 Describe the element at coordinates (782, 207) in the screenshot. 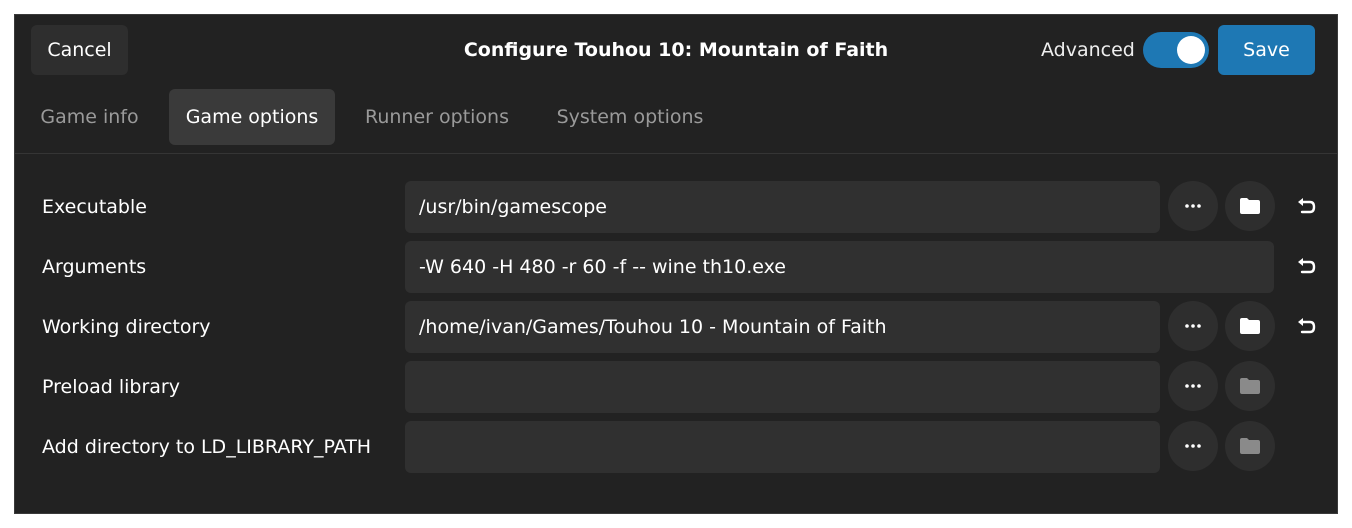

I see `executable-input: /usr/bin/gamescope` at that location.